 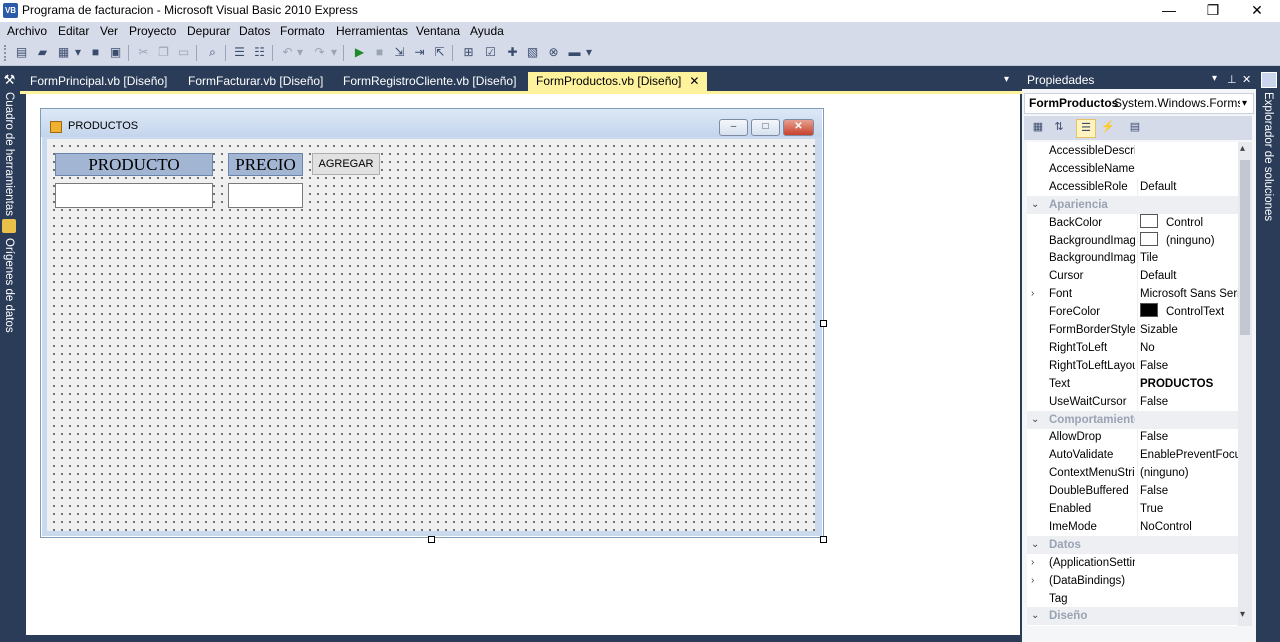 I want to click on label-producto: PRODUCTO, so click(x=134, y=164).